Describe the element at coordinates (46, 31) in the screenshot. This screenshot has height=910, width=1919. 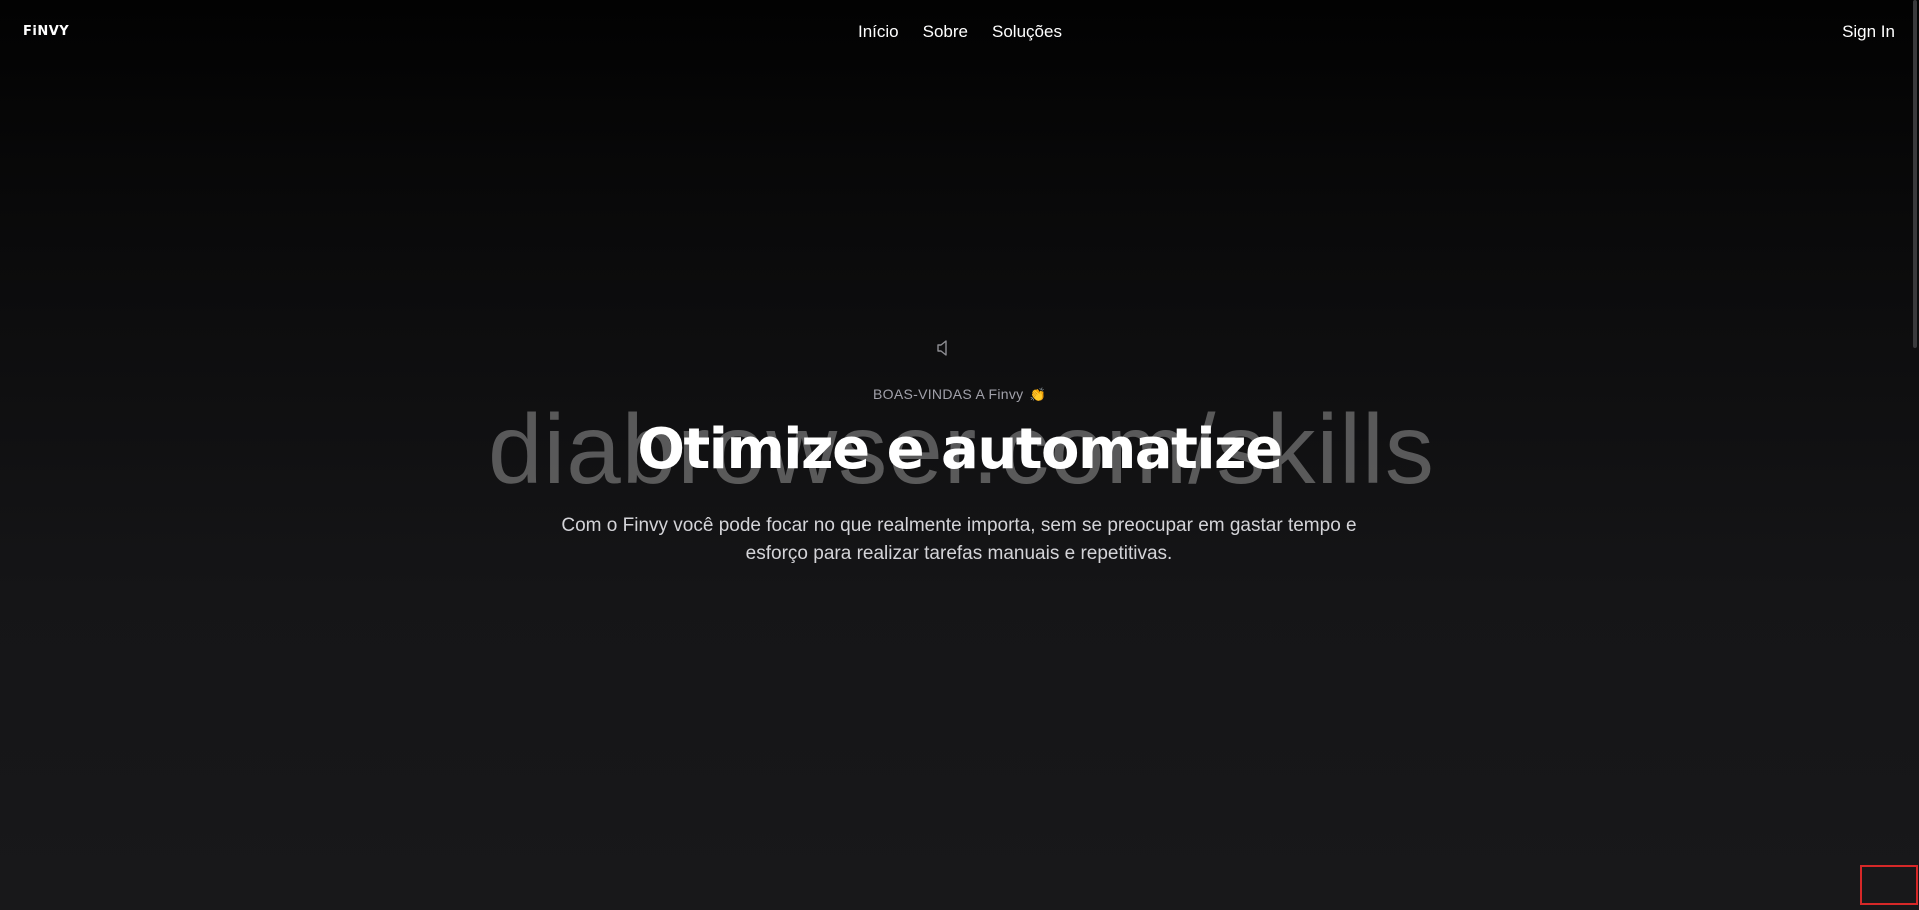
I see `logo: FiNVY` at that location.